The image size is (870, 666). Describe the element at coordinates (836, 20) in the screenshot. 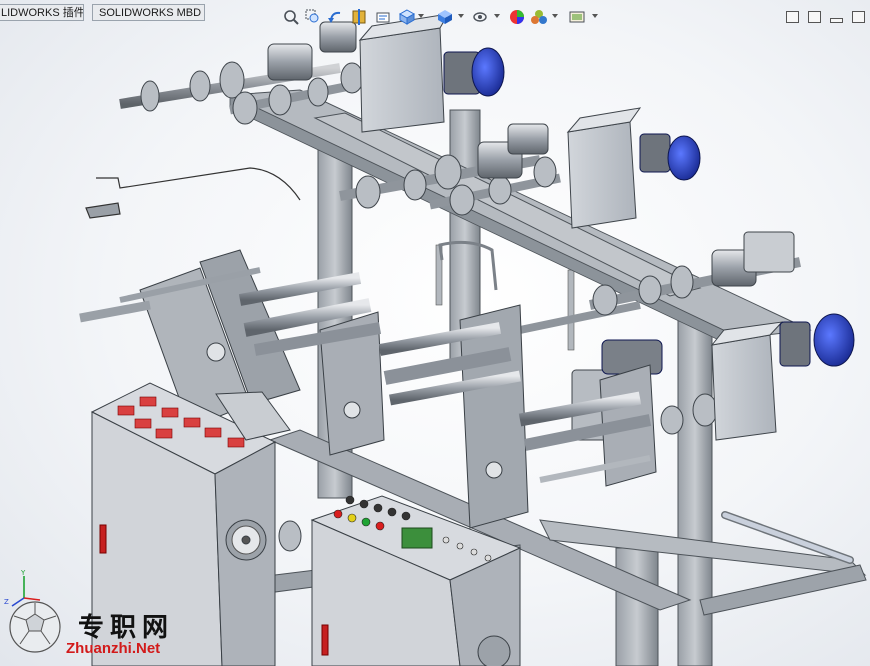

I see `minimize-icon` at that location.